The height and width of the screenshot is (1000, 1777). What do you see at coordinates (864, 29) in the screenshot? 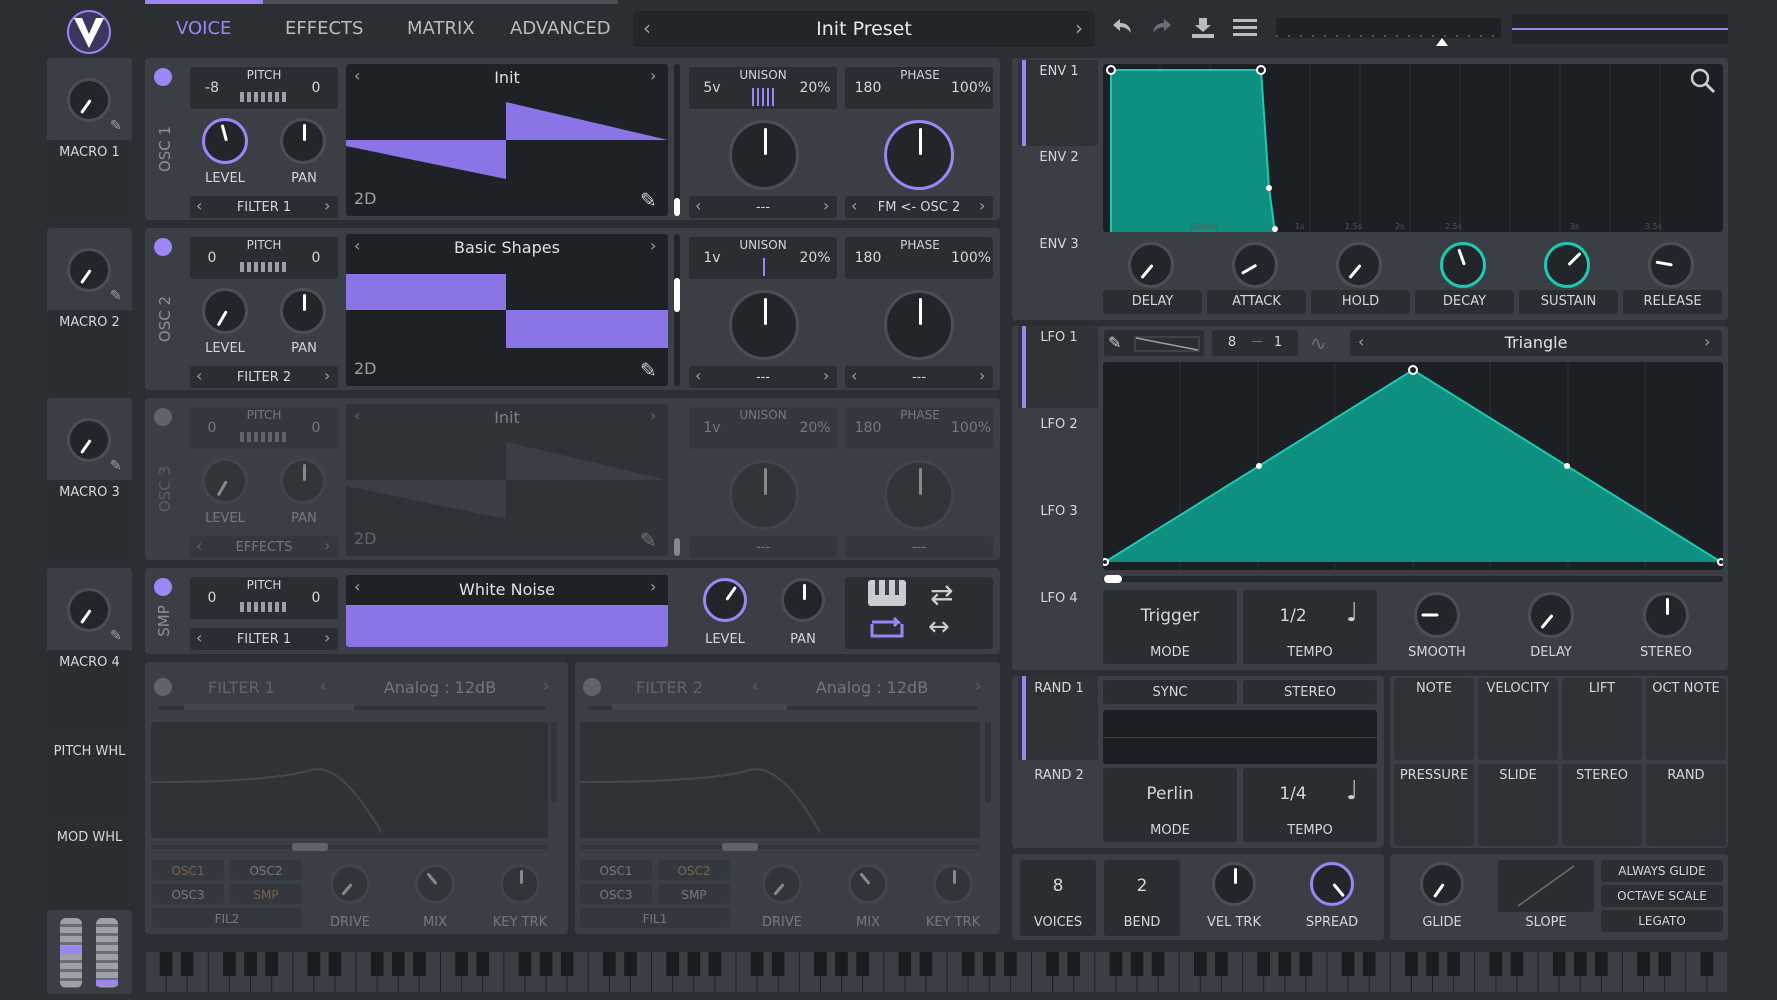
I see `preset-name: Init Preset` at bounding box center [864, 29].